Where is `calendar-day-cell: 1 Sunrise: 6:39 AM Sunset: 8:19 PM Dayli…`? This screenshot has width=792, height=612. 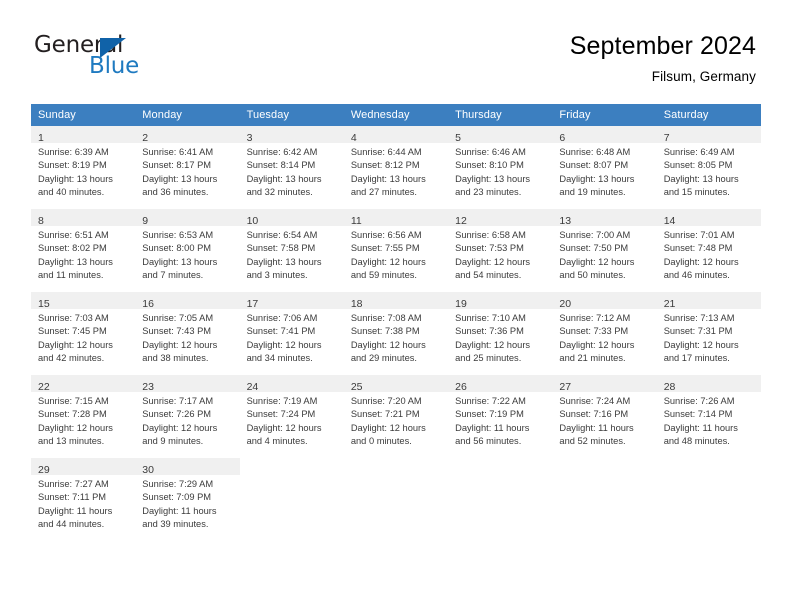 calendar-day-cell: 1 Sunrise: 6:39 AM Sunset: 8:19 PM Dayli… is located at coordinates (83, 167).